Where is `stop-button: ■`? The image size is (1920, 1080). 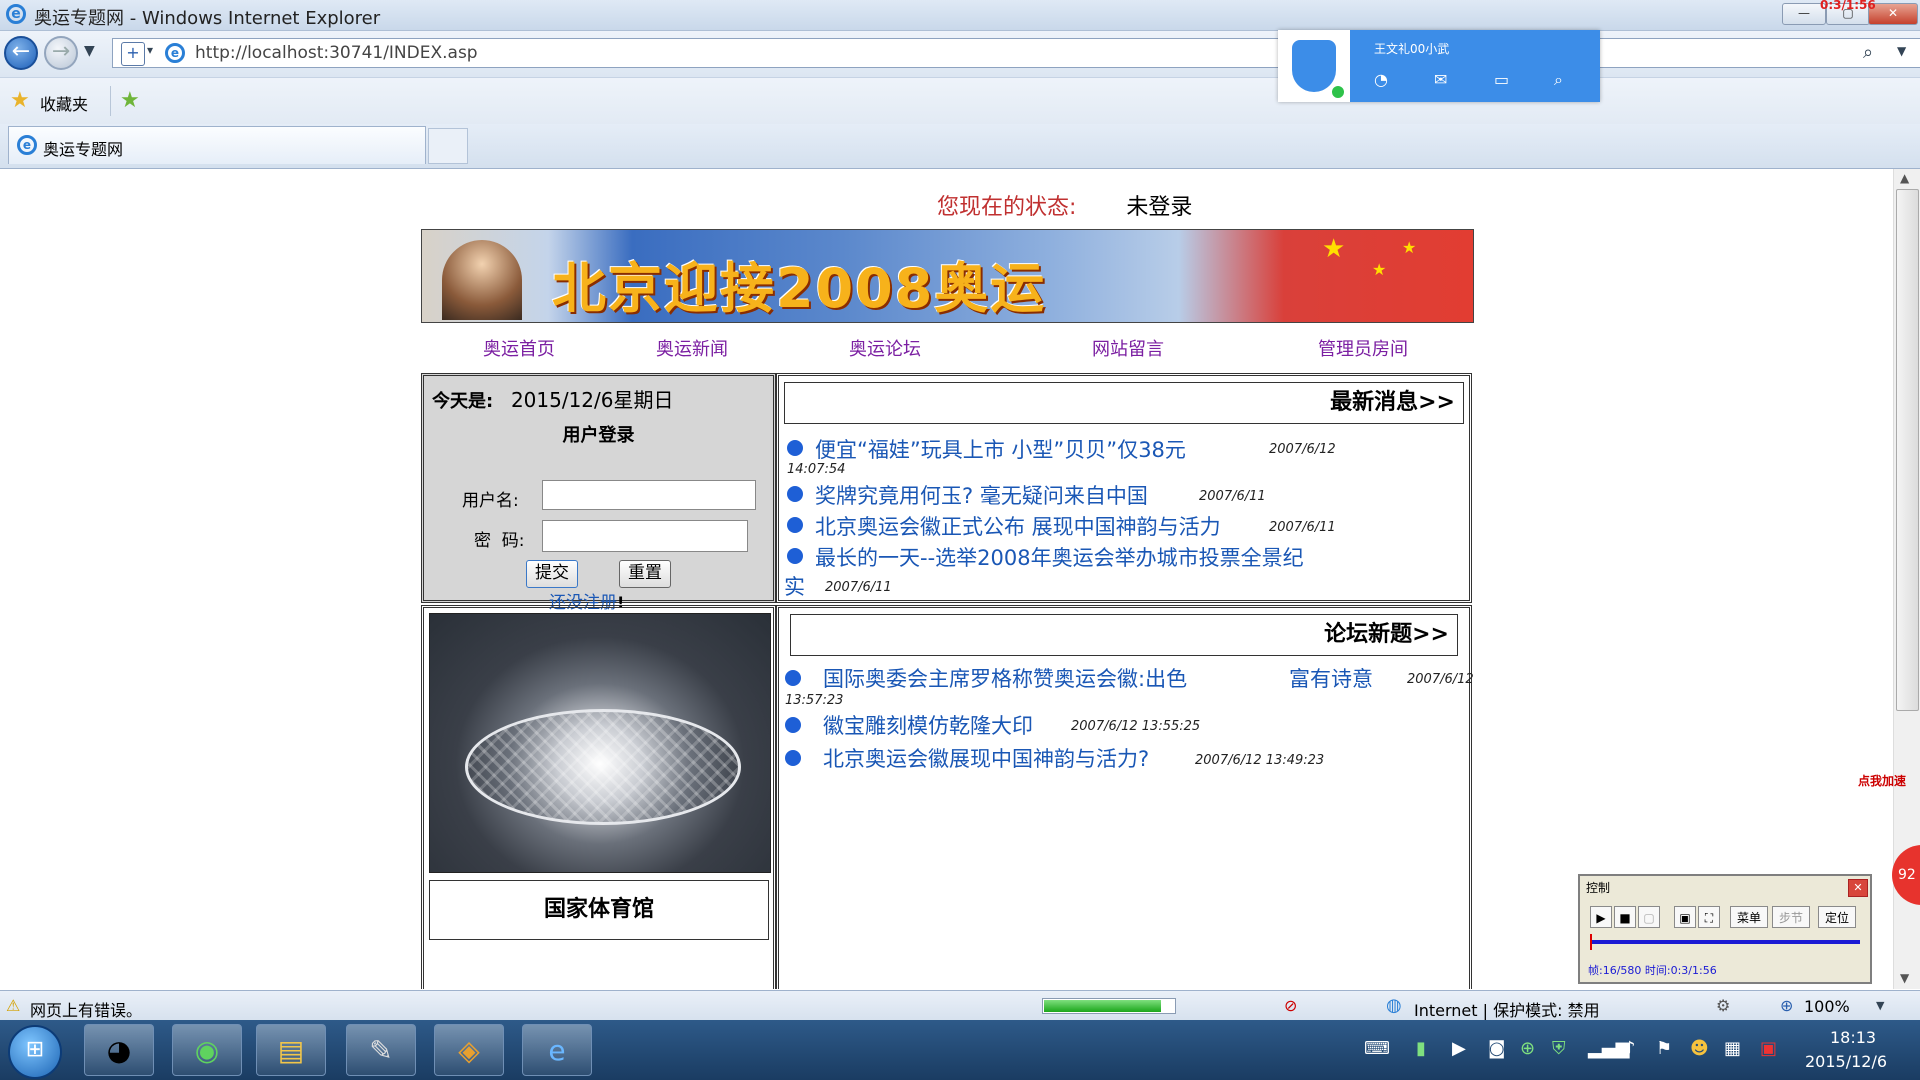
stop-button: ■ is located at coordinates (1625, 917).